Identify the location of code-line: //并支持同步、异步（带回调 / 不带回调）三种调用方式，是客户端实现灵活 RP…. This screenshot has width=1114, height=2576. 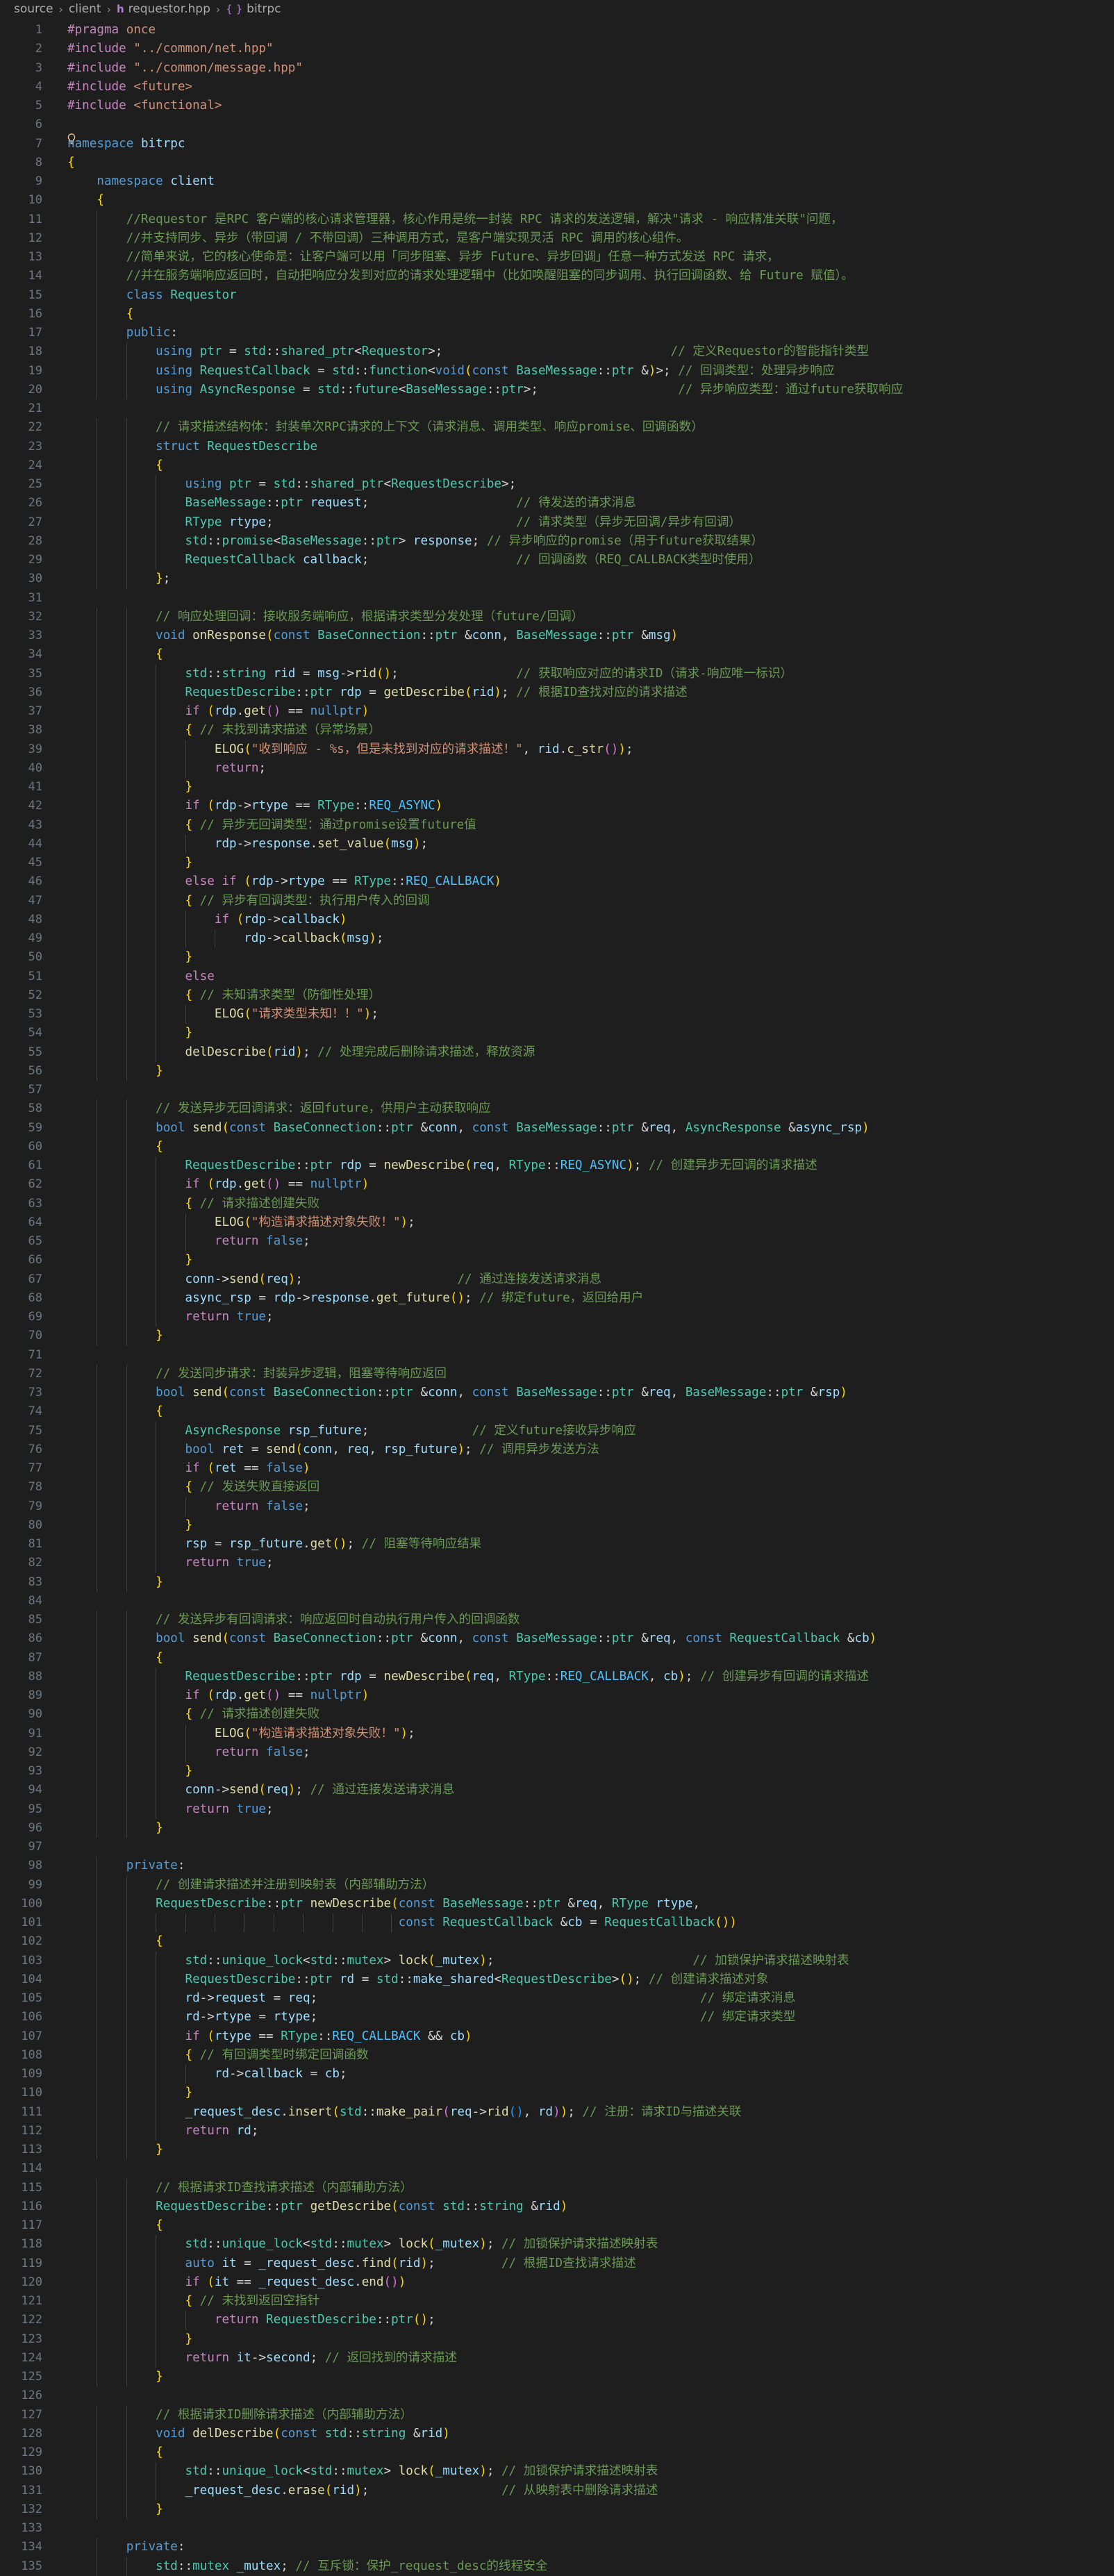
(590, 238).